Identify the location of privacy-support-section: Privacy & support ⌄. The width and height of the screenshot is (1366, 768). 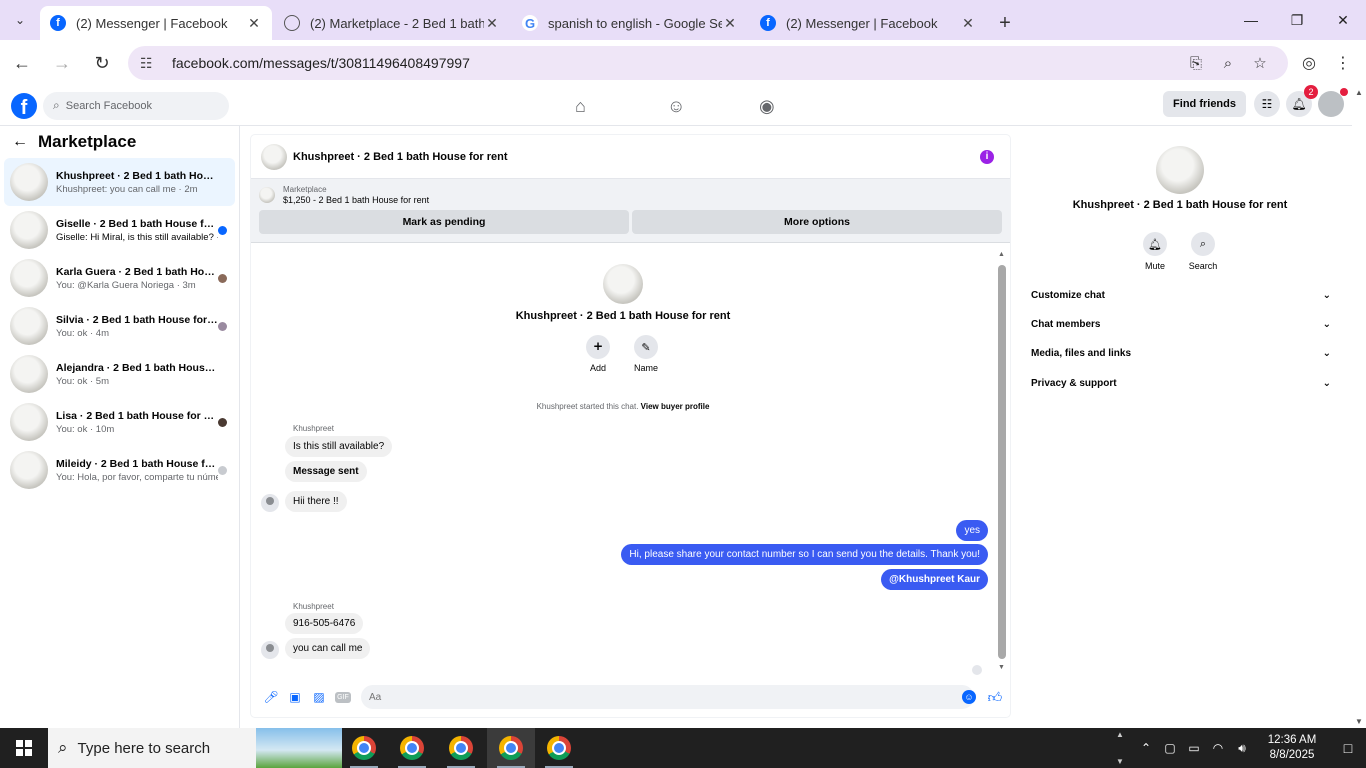
(1181, 383).